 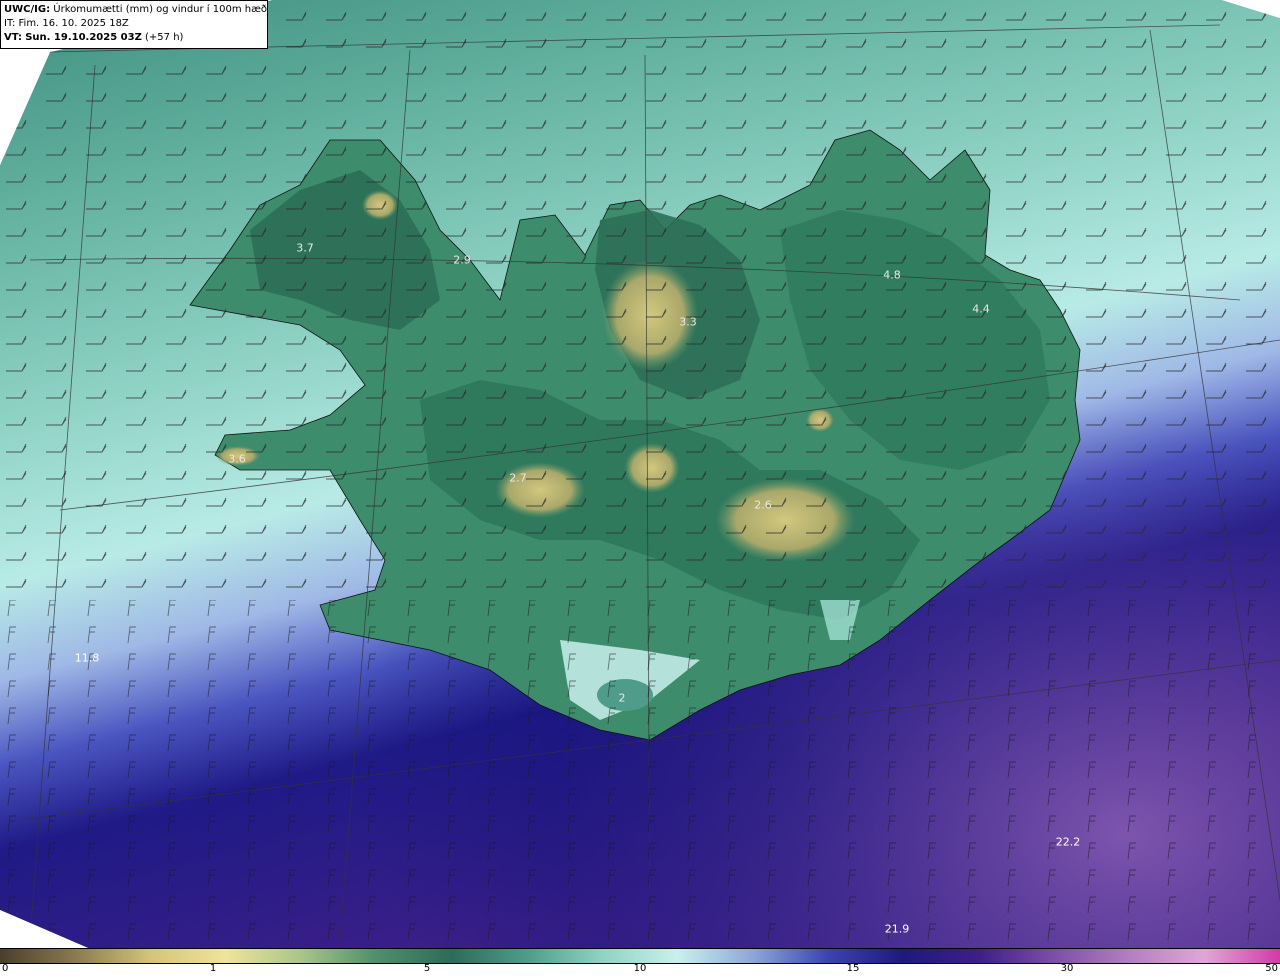 What do you see at coordinates (13, 37) in the screenshot?
I see `valid-time-prefix: VT:` at bounding box center [13, 37].